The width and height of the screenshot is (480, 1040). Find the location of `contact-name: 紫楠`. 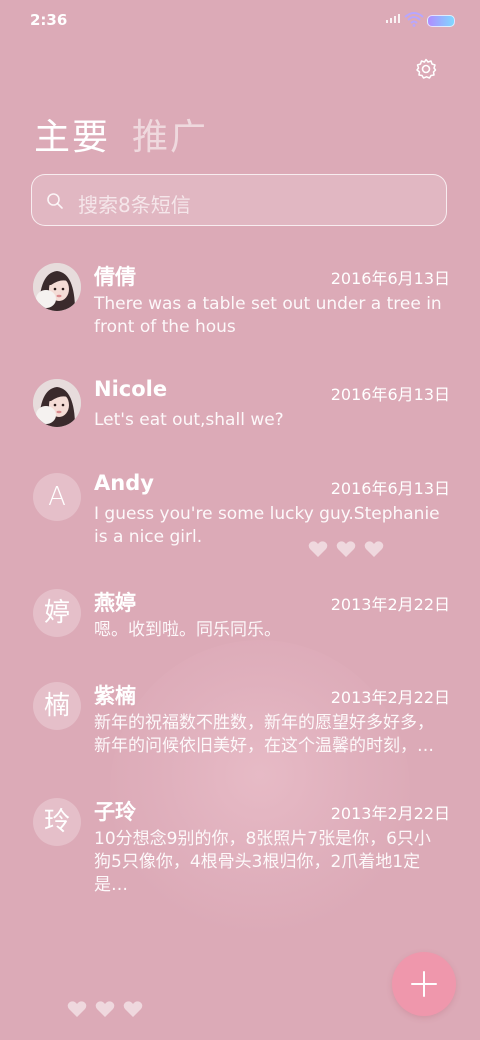

contact-name: 紫楠 is located at coordinates (115, 696).